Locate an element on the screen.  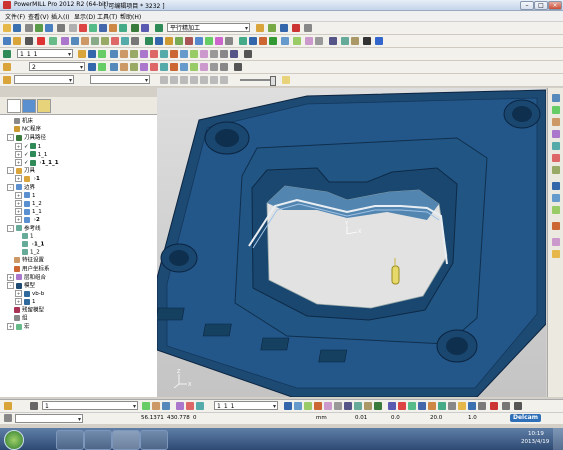
tree-item: 组 is located at coordinates (17, 318).